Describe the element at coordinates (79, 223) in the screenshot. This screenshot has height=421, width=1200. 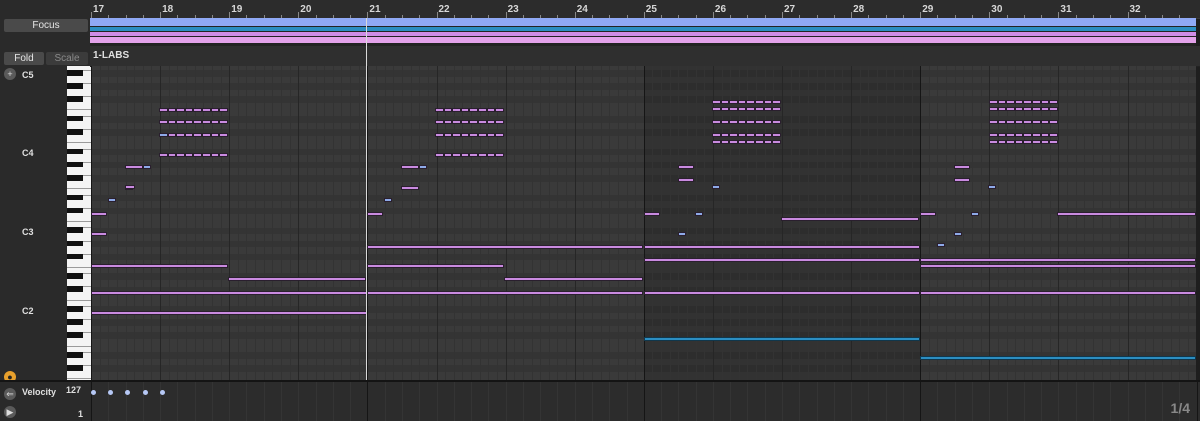
I see `piano-keyboard` at that location.